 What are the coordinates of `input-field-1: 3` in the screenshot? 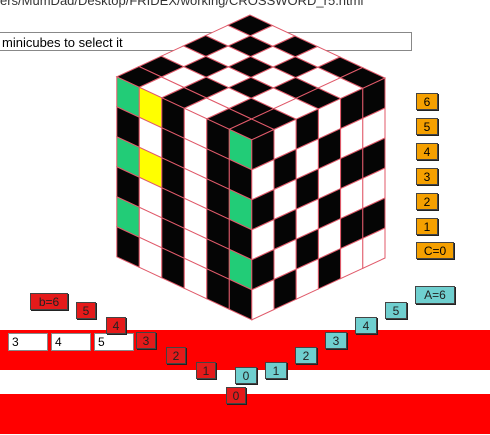 It's located at (28, 342).